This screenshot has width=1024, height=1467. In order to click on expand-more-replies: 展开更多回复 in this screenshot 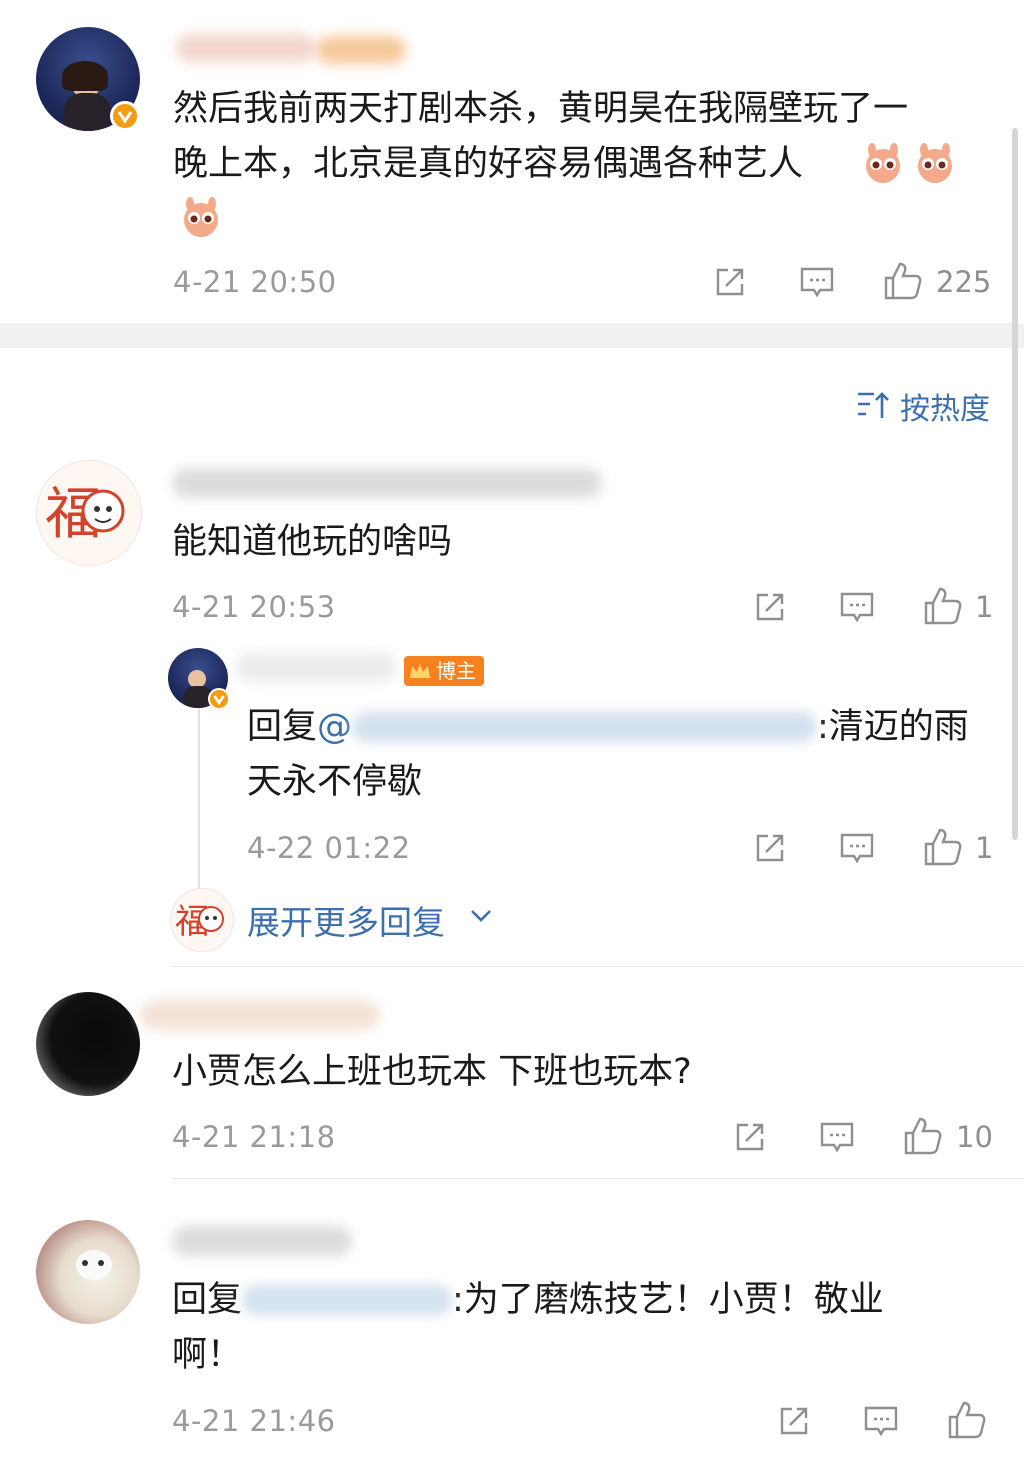, I will do `click(369, 919)`.